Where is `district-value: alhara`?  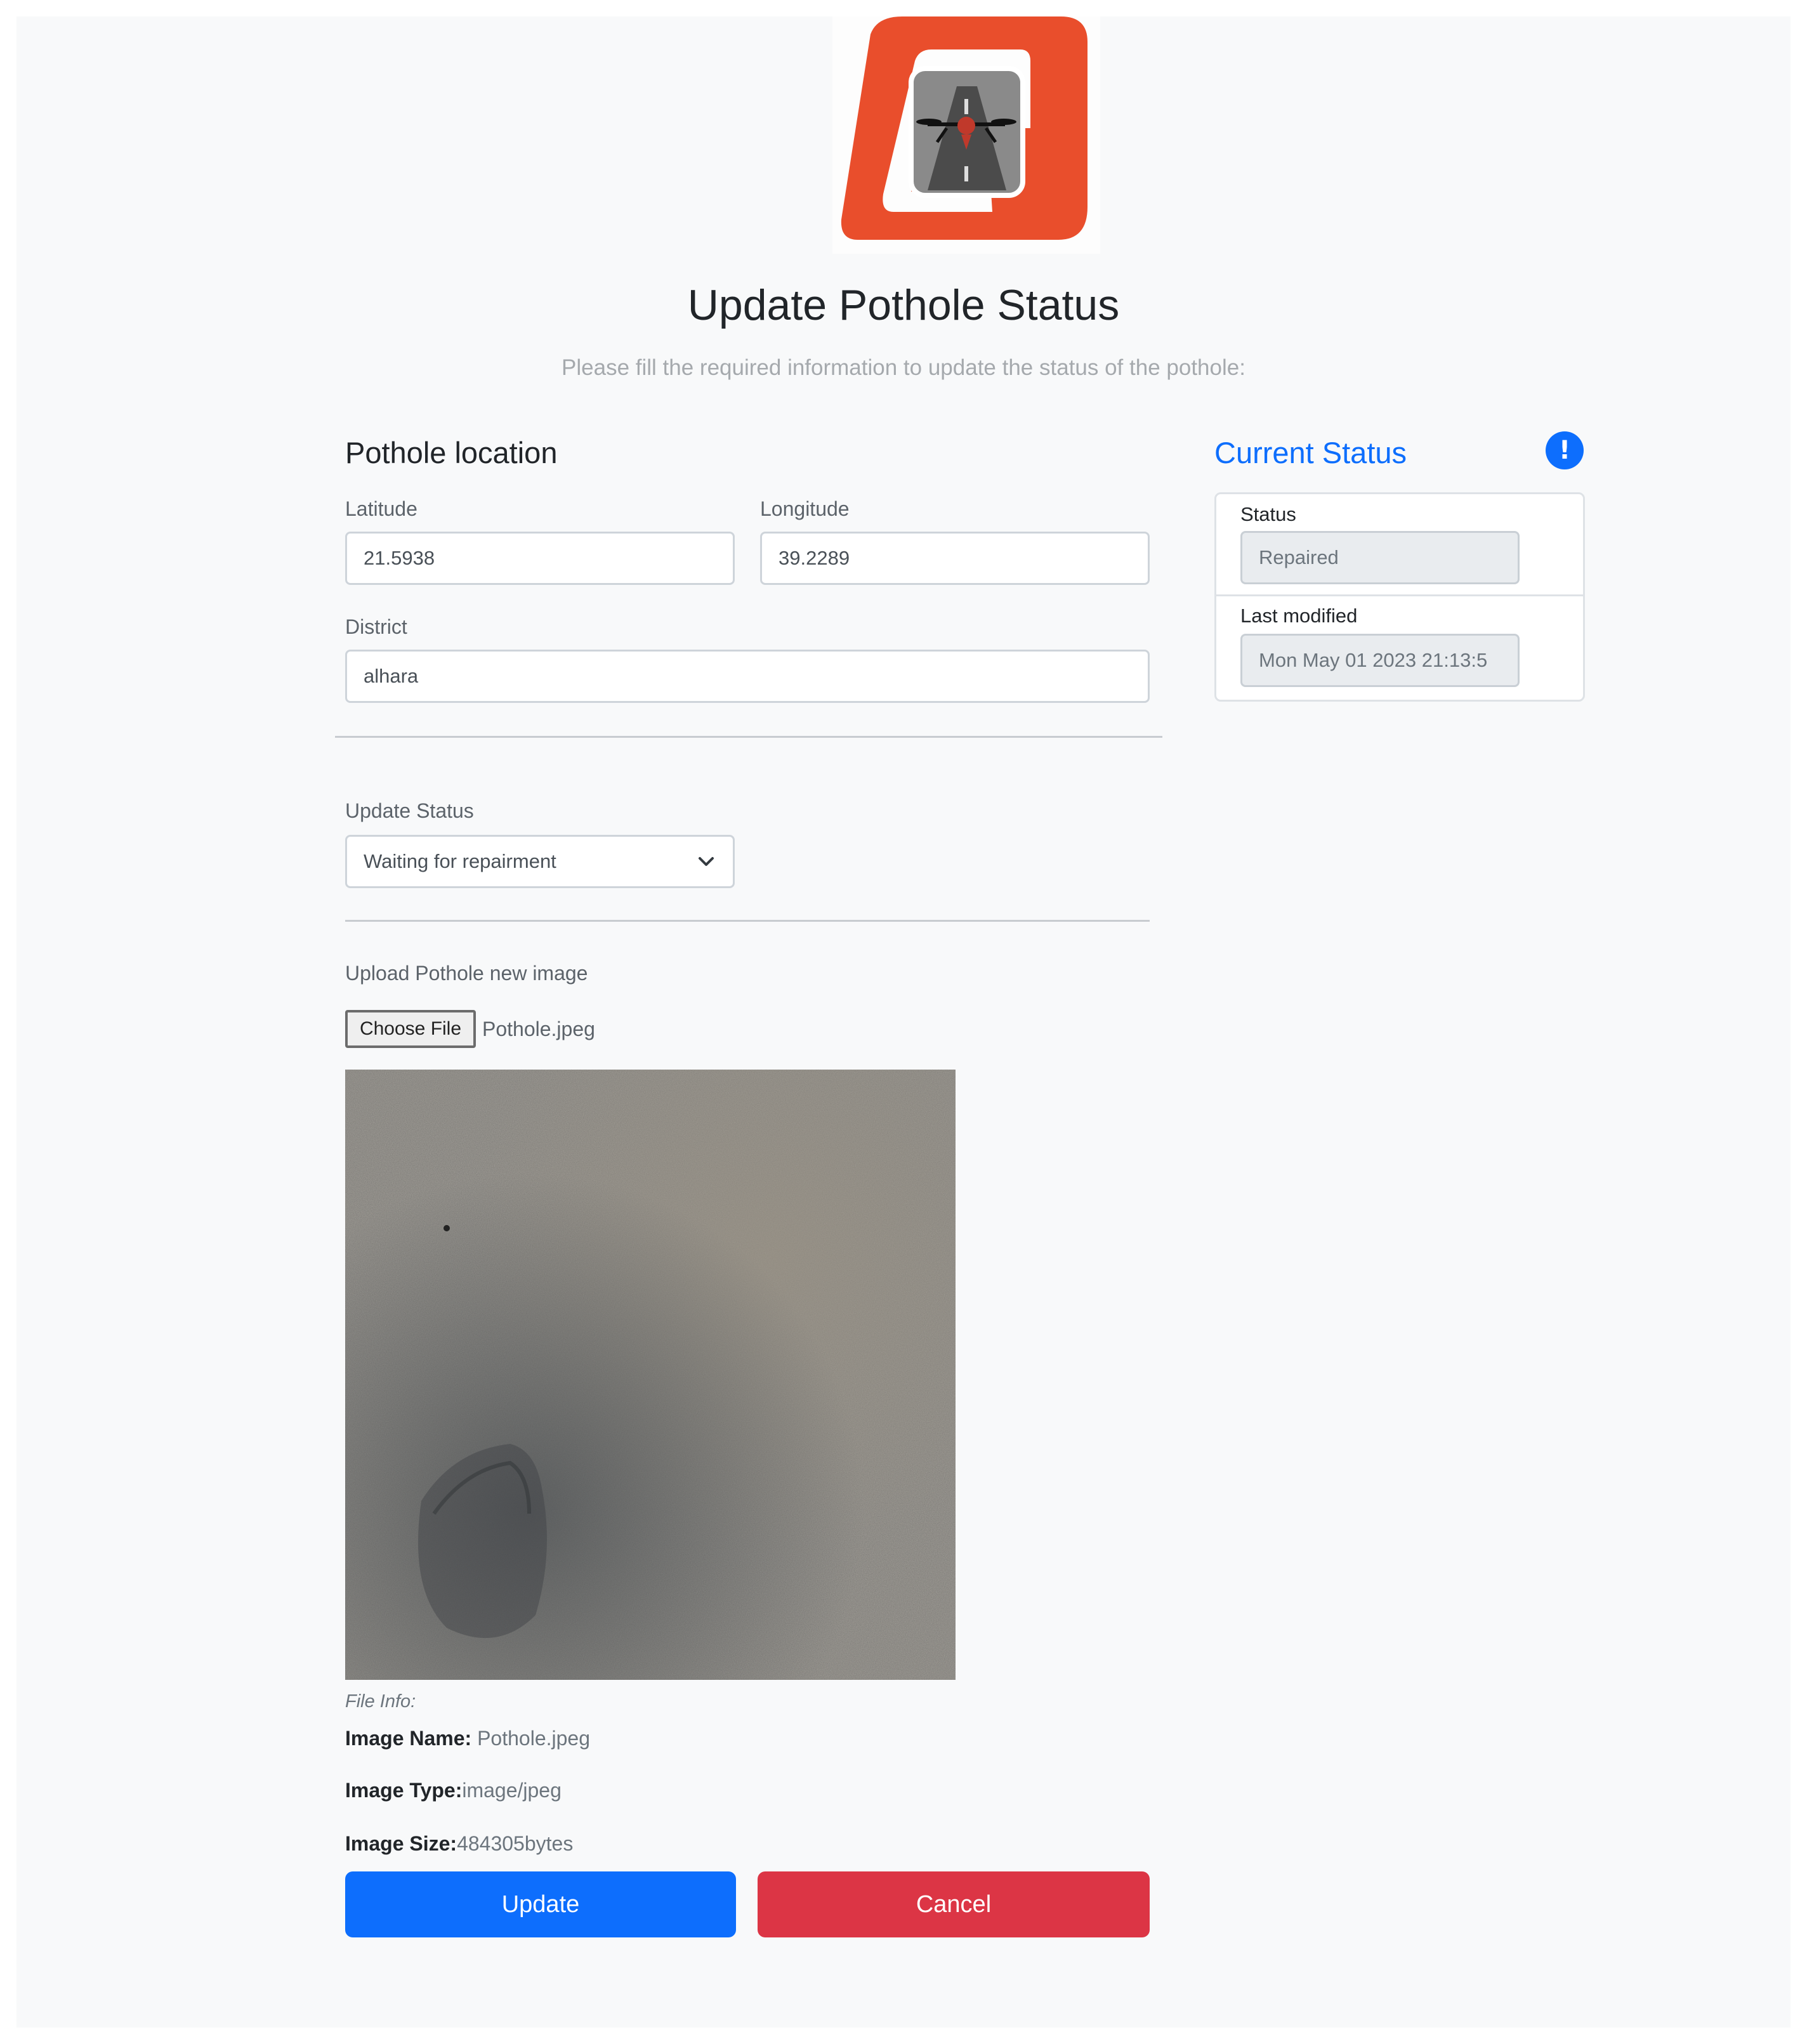 district-value: alhara is located at coordinates (391, 676).